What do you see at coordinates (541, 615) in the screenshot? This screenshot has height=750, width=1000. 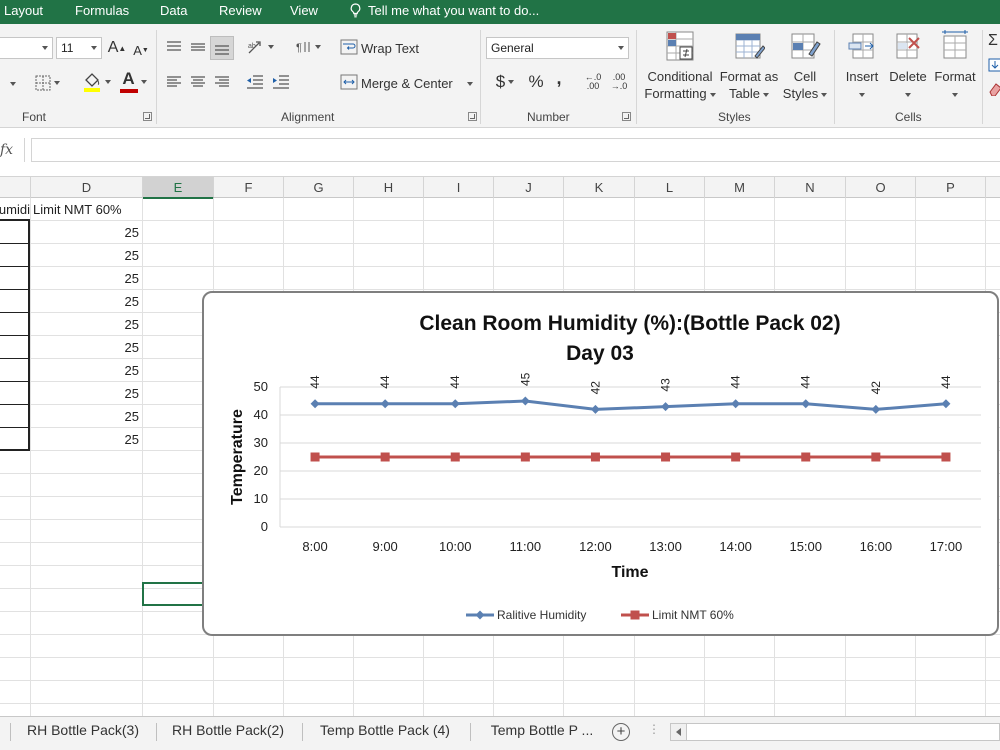 I see `legend-label-0: Ralitive Humidity` at bounding box center [541, 615].